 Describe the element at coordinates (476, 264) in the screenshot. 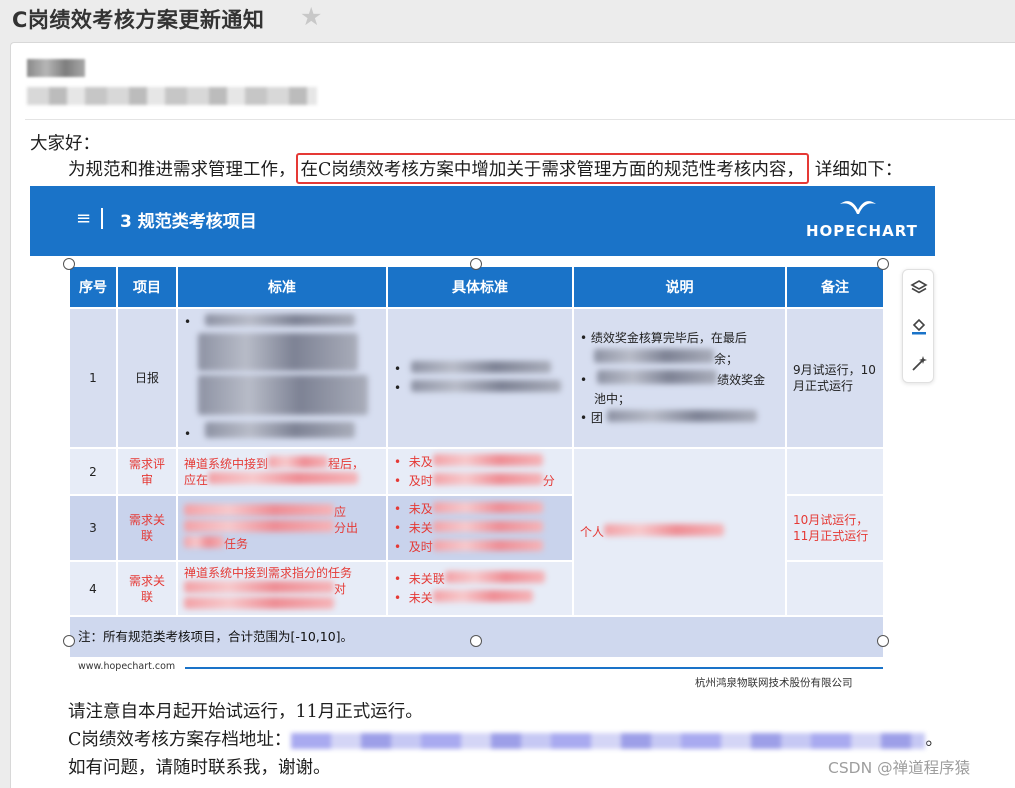

I see `resize-handle-tc` at that location.